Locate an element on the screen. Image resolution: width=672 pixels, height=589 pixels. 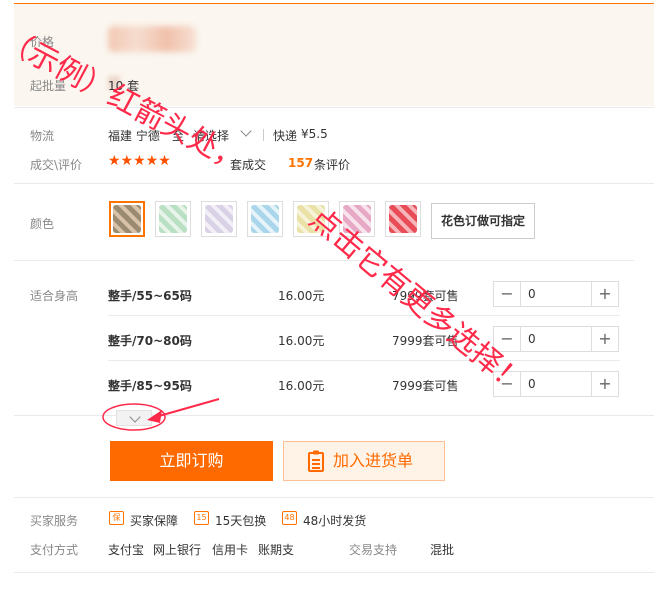
exchange-icon: 15 is located at coordinates (201, 518).